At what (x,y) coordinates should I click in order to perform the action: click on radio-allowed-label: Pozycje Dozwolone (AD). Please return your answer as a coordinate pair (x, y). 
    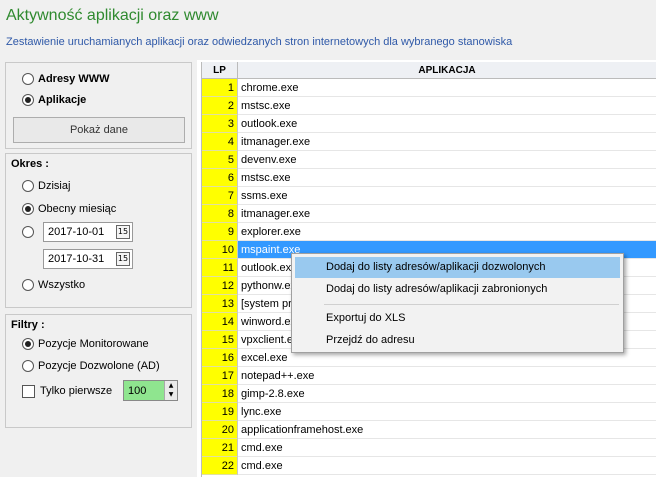
    Looking at the image, I should click on (99, 366).